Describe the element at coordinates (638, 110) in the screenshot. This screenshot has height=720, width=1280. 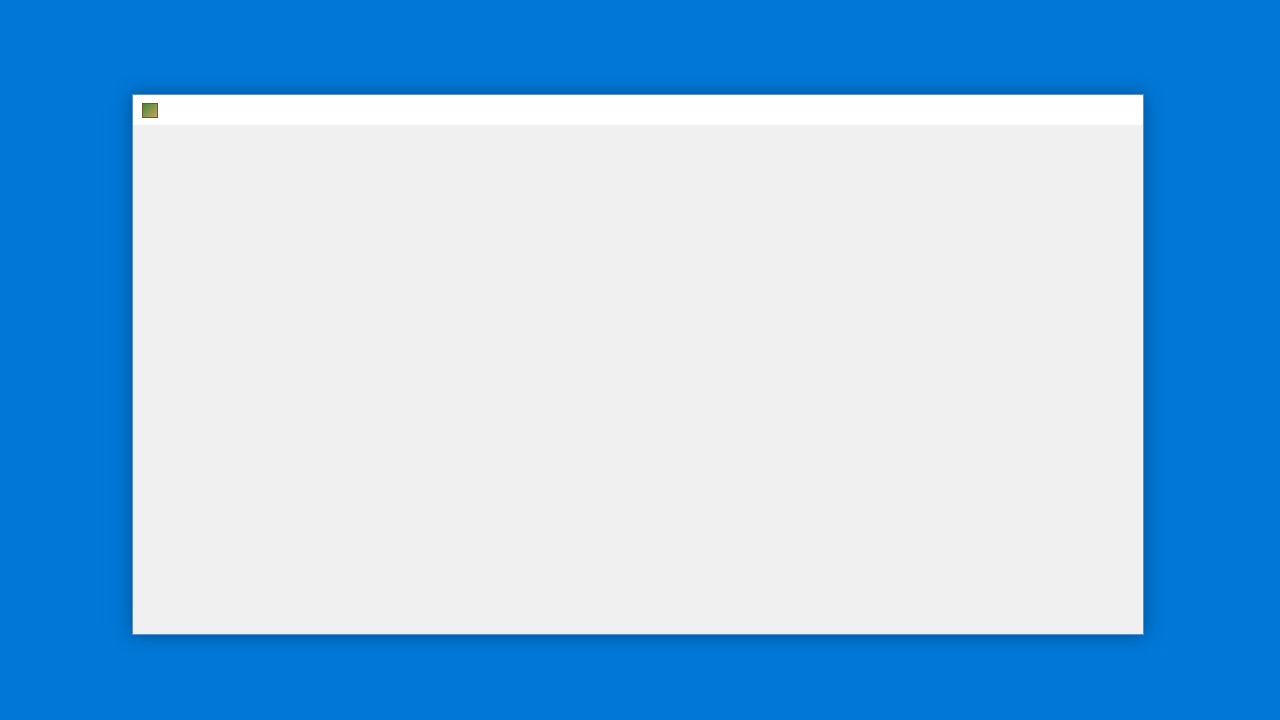
I see `title-bar` at that location.